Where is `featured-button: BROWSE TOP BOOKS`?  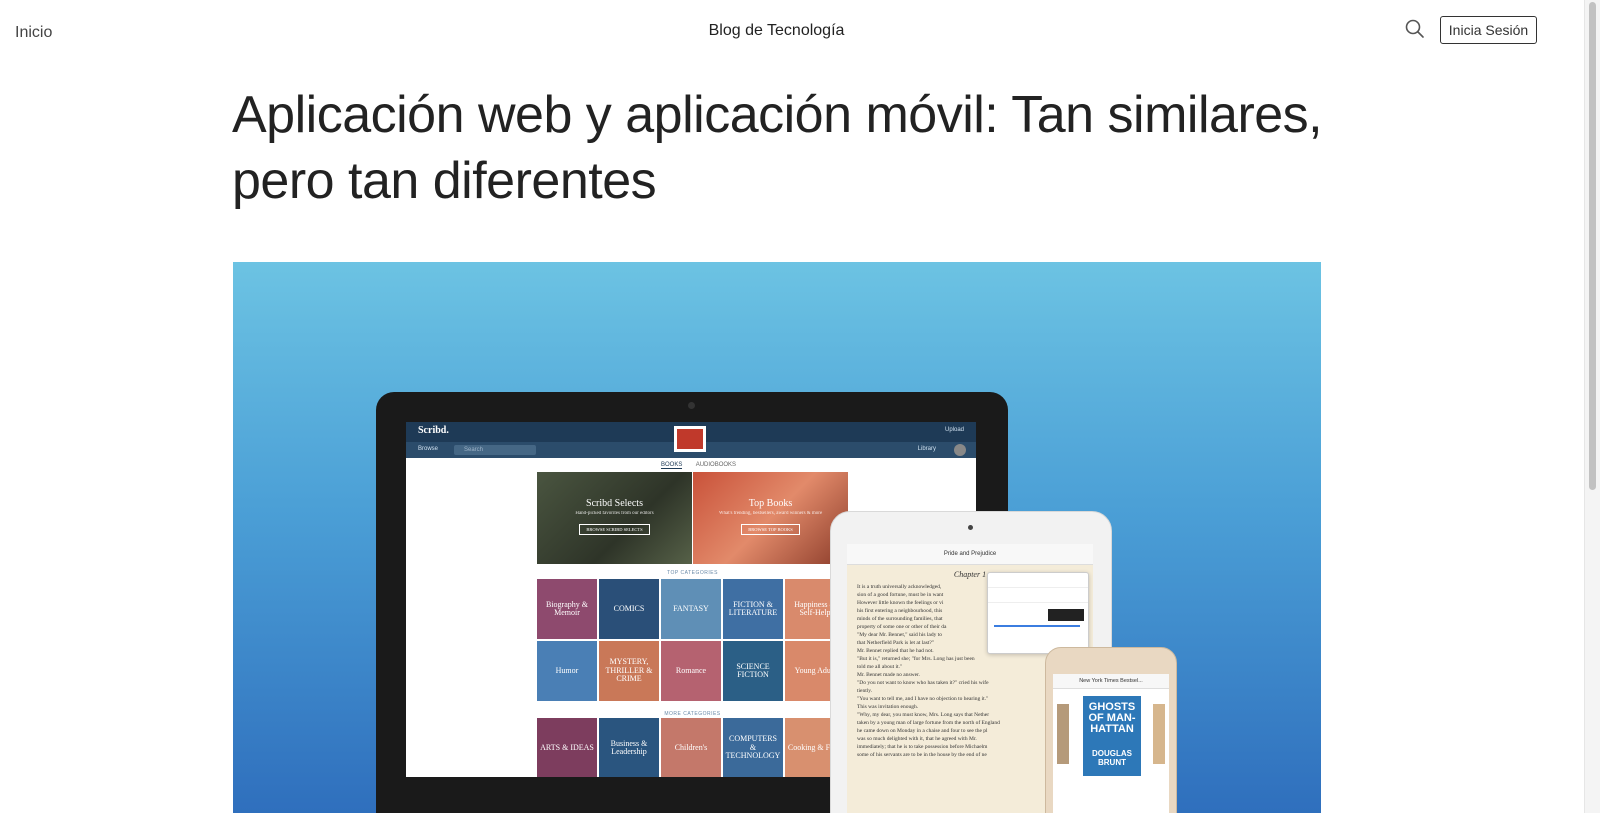
featured-button: BROWSE TOP BOOKS is located at coordinates (770, 529).